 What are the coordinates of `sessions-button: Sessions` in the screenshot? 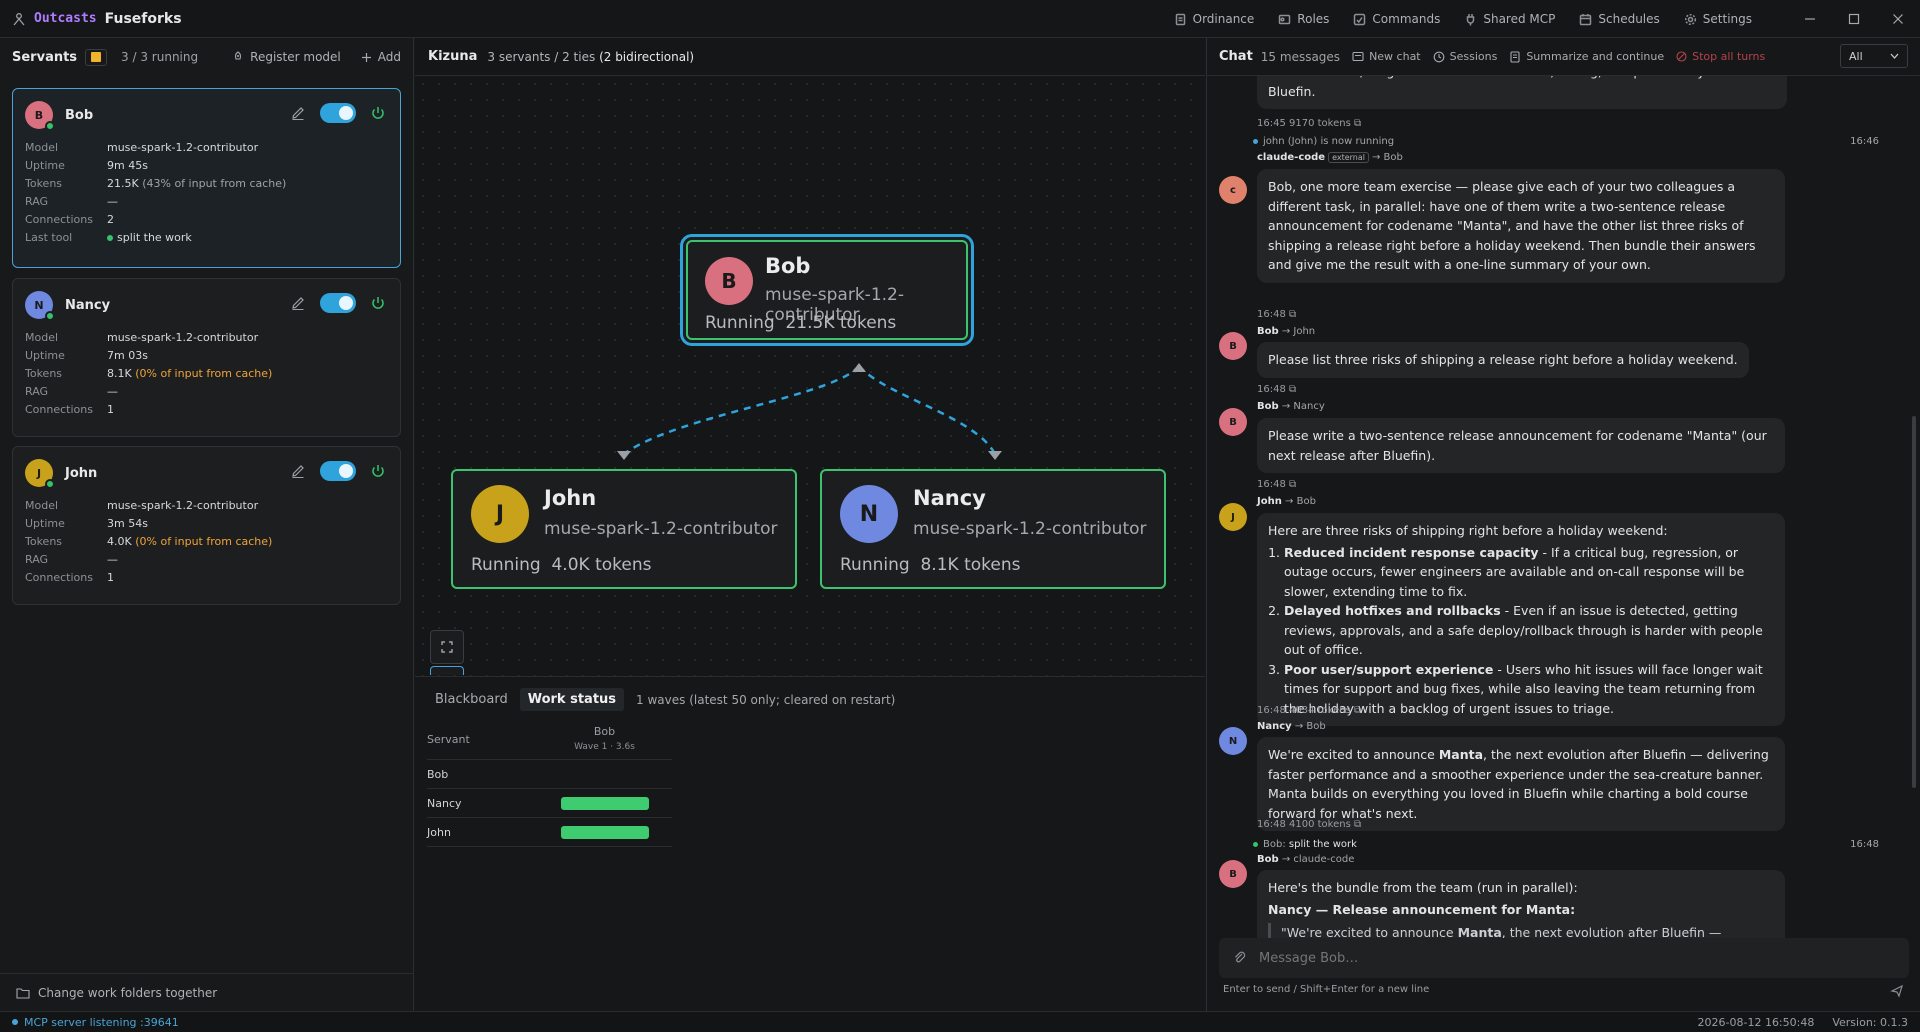 It's located at (1465, 56).